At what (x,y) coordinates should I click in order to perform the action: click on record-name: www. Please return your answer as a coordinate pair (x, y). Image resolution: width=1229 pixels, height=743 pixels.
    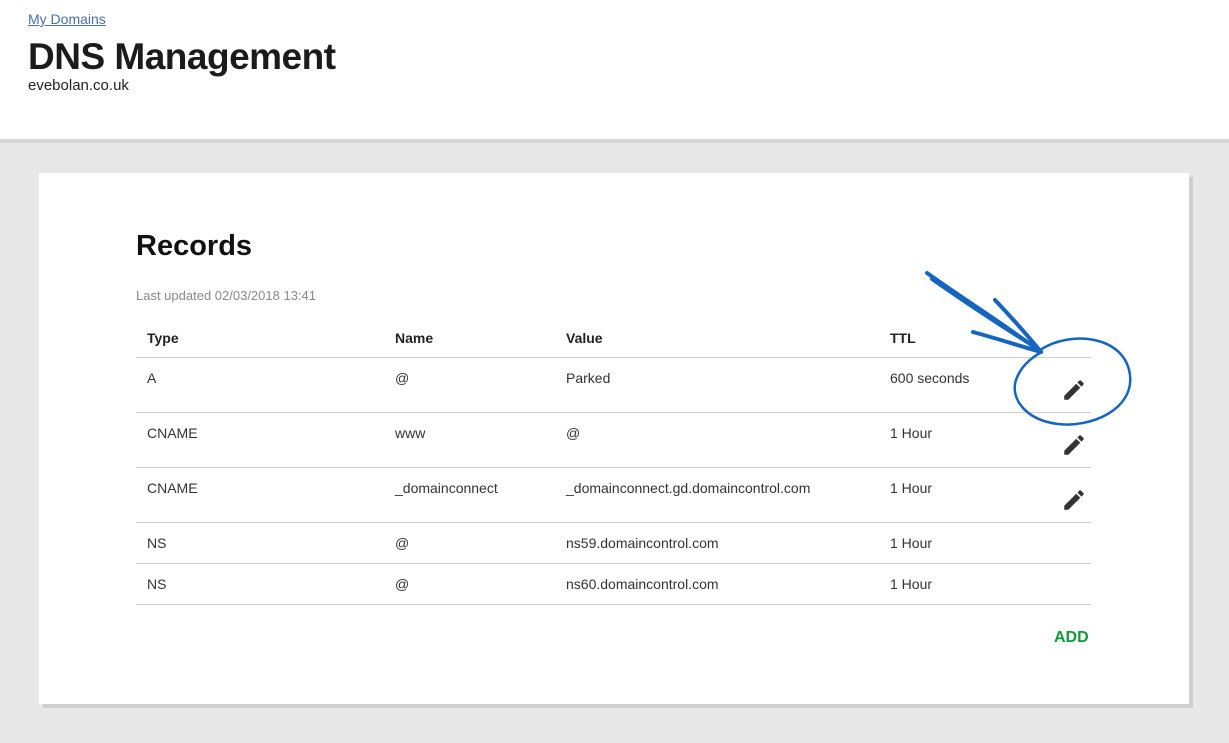
    Looking at the image, I should click on (410, 433).